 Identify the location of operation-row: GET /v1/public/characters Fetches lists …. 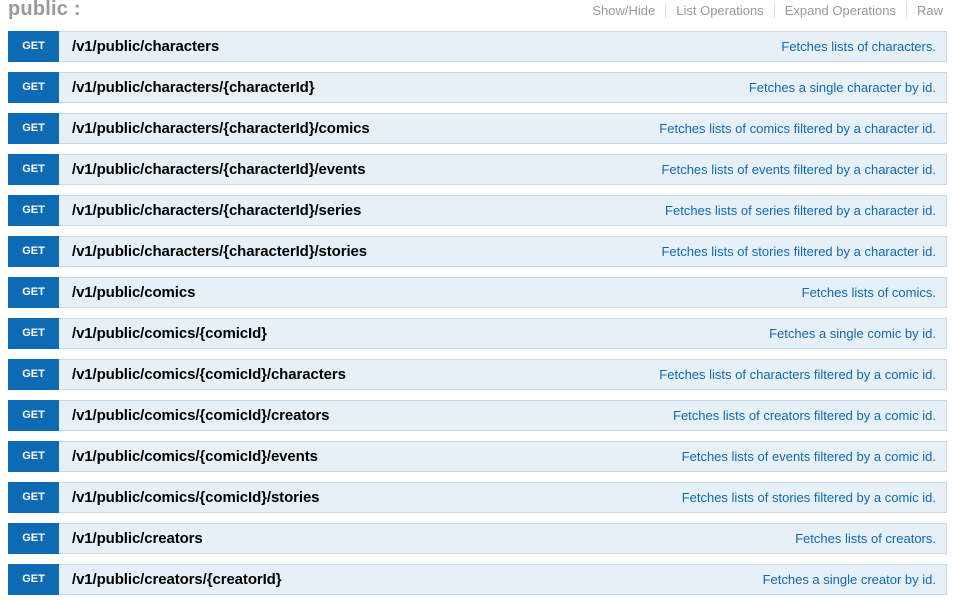
(477, 46).